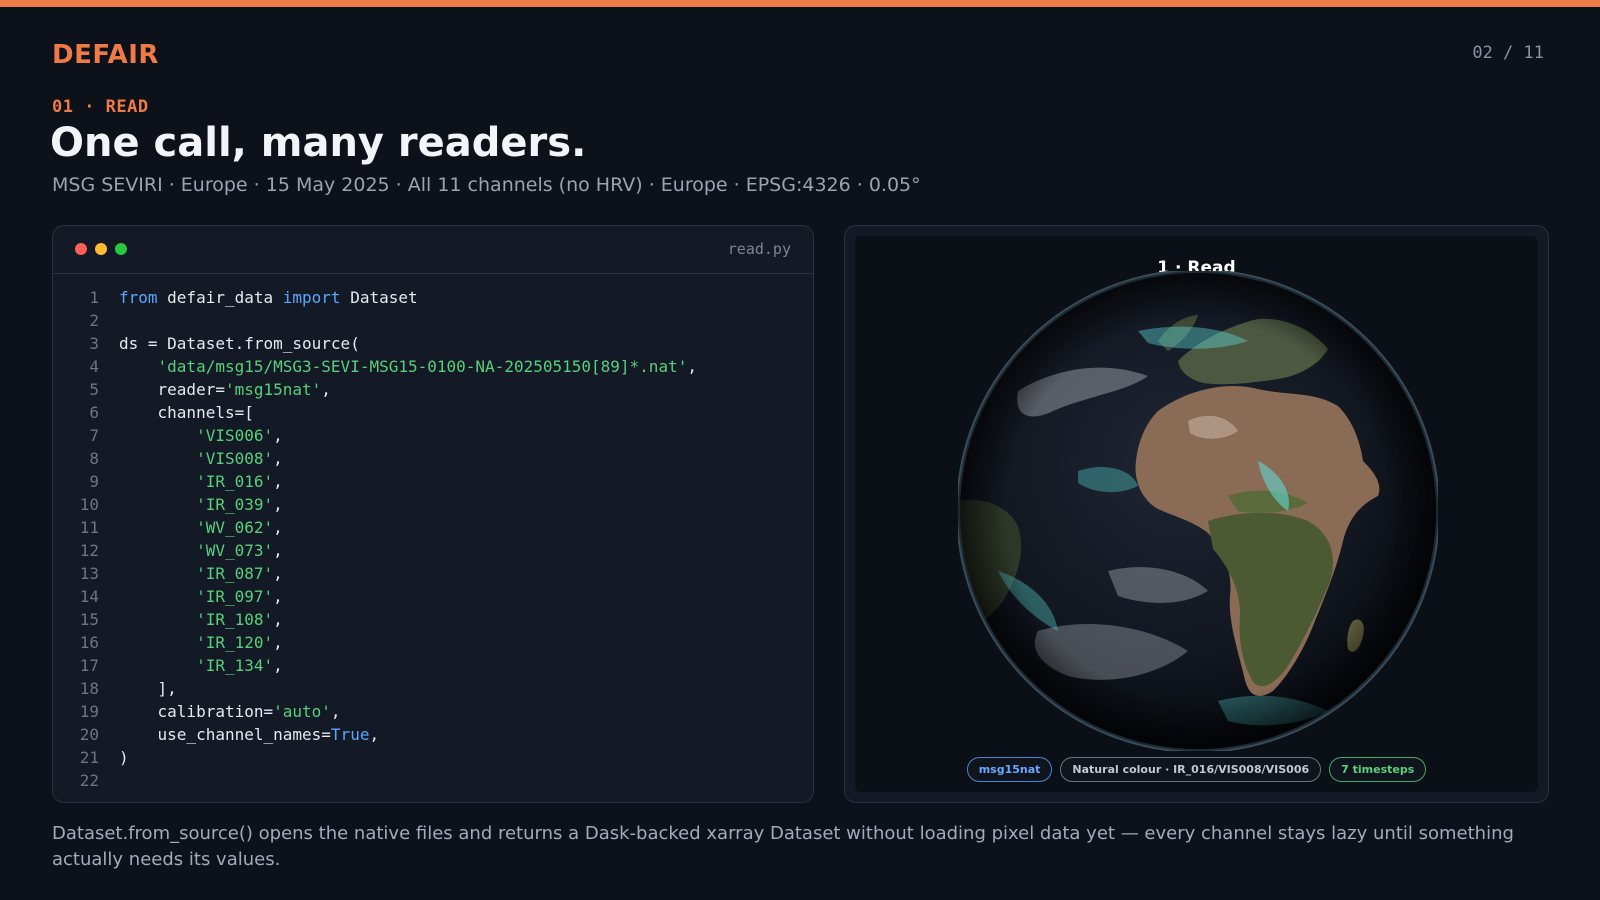 This screenshot has height=900, width=1600. I want to click on code-string: 'IR_016', so click(235, 481).